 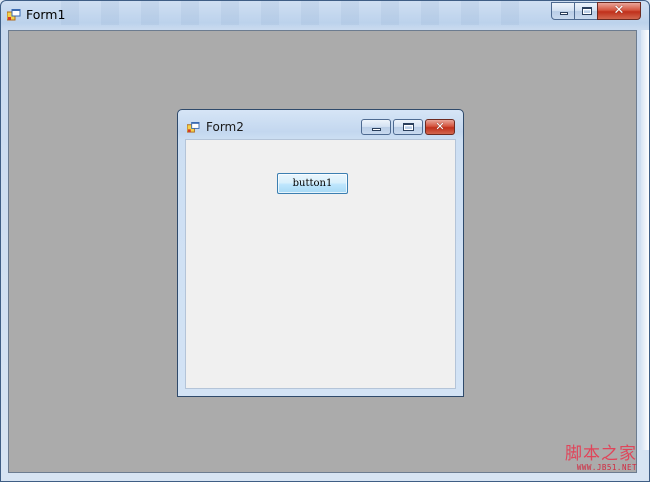 I want to click on watermark-text: 脚本之家, so click(x=601, y=453).